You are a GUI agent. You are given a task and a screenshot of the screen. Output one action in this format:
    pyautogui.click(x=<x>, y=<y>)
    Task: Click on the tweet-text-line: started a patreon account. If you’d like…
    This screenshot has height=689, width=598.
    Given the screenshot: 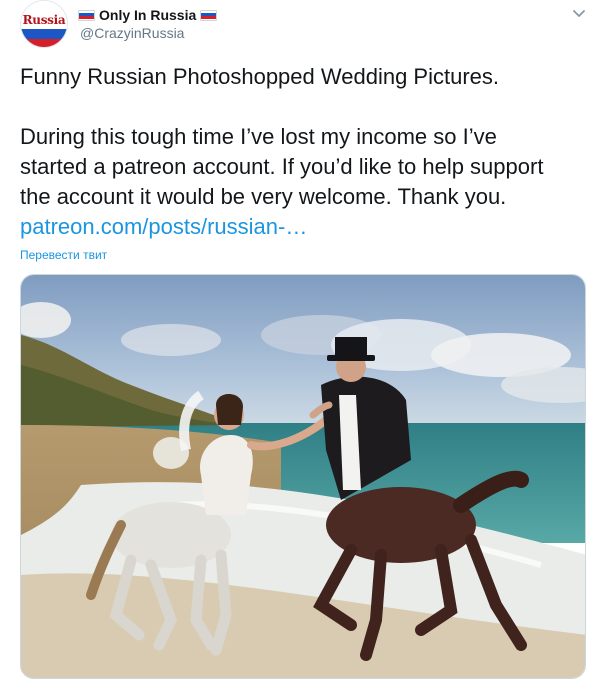 What is the action you would take?
    pyautogui.click(x=282, y=166)
    